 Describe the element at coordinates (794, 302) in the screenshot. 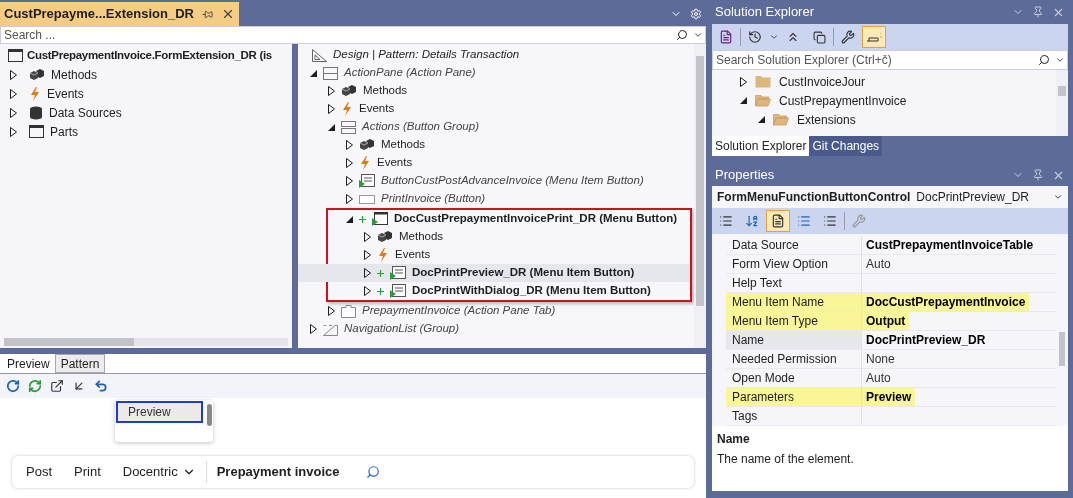

I see `property-name: Menu Item Name` at that location.